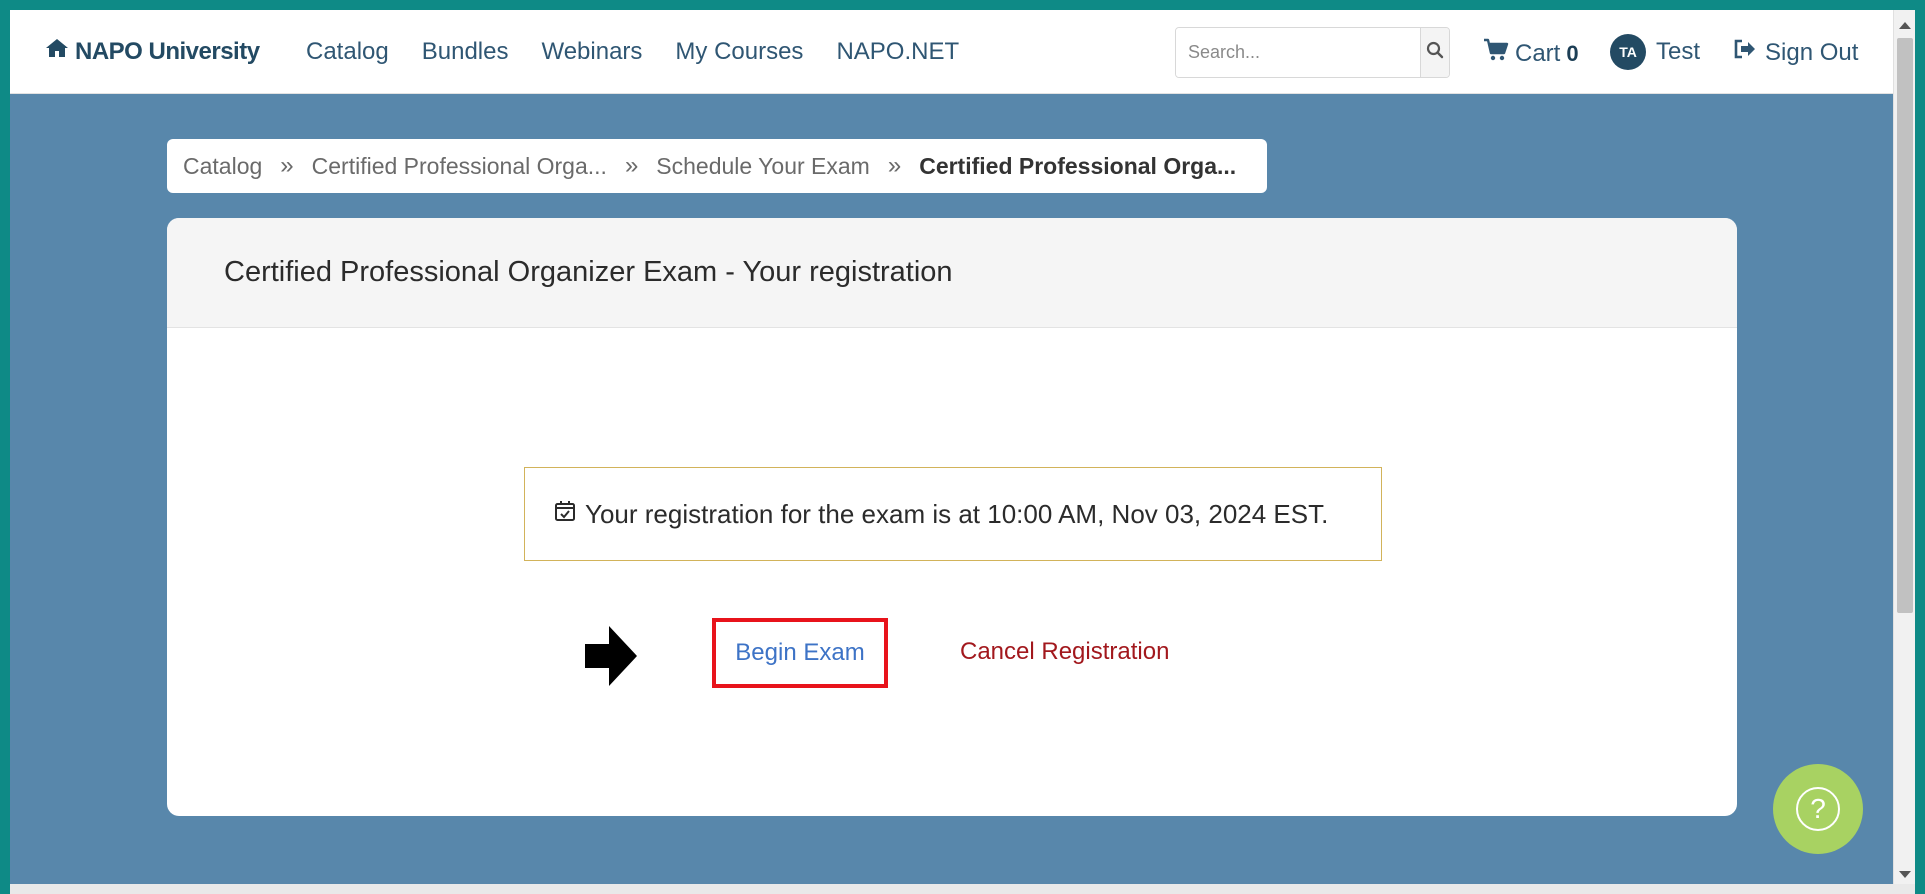 The width and height of the screenshot is (1925, 894). I want to click on cancel-registration-button: Cancel Registration, so click(1064, 652).